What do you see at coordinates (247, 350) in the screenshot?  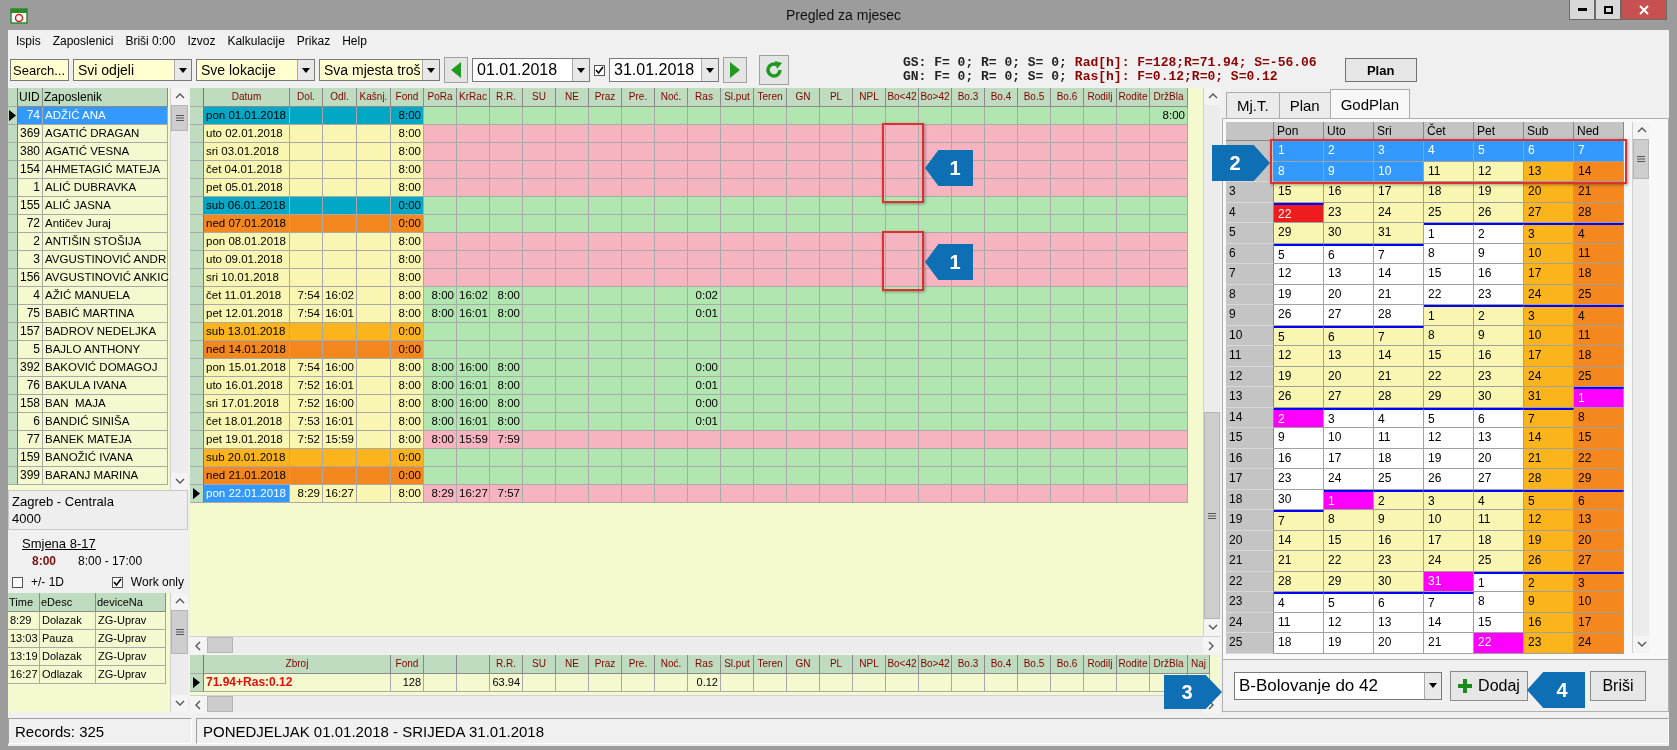 I see `table-cell: ned 14.01.2018` at bounding box center [247, 350].